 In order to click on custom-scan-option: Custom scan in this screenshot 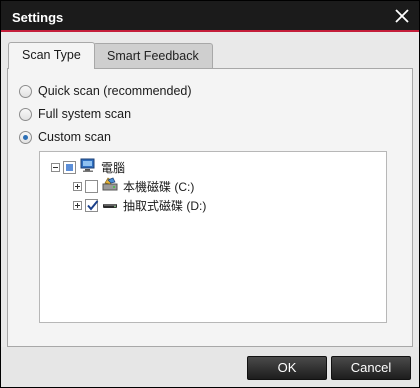, I will do `click(65, 137)`.